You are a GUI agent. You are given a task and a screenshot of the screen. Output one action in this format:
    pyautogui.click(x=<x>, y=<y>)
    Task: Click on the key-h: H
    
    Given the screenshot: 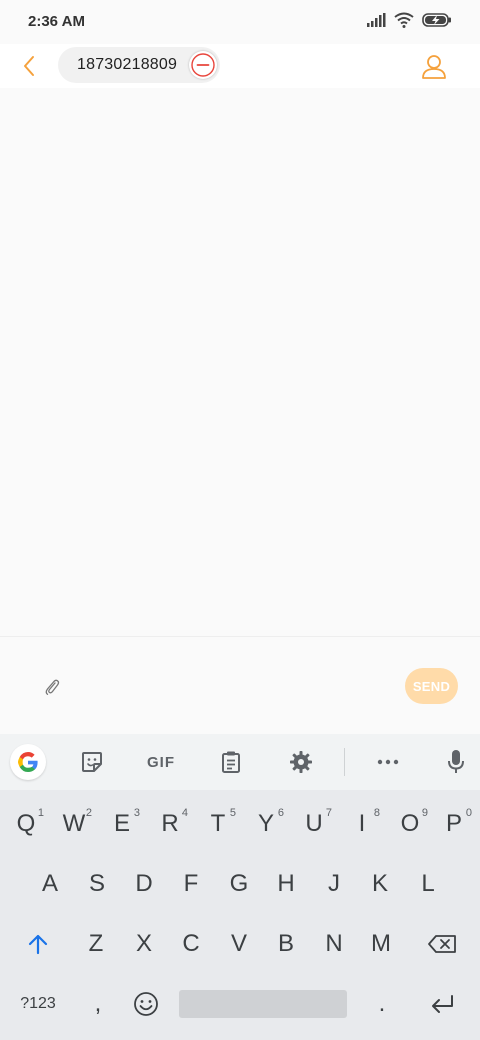 What is the action you would take?
    pyautogui.click(x=286, y=884)
    